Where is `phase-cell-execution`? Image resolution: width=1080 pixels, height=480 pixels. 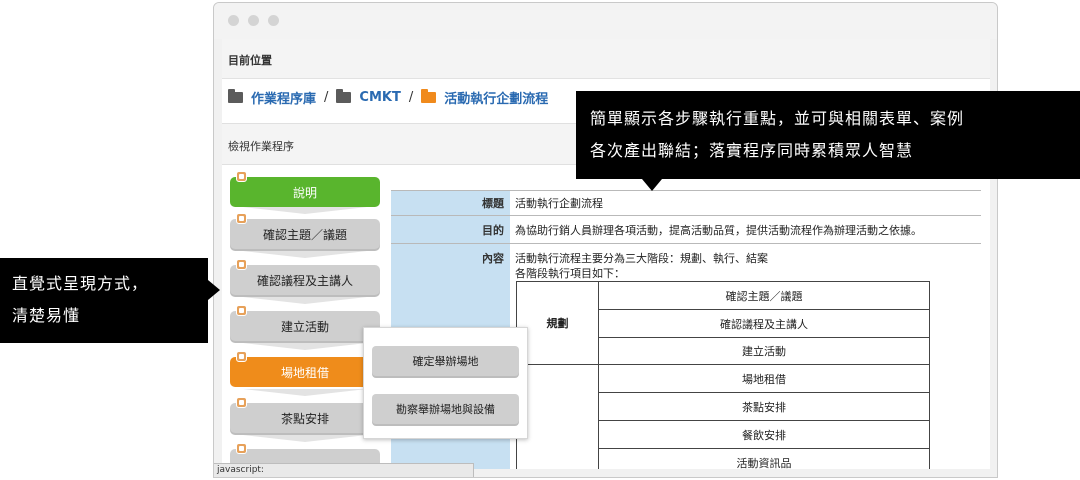 phase-cell-execution is located at coordinates (557, 416).